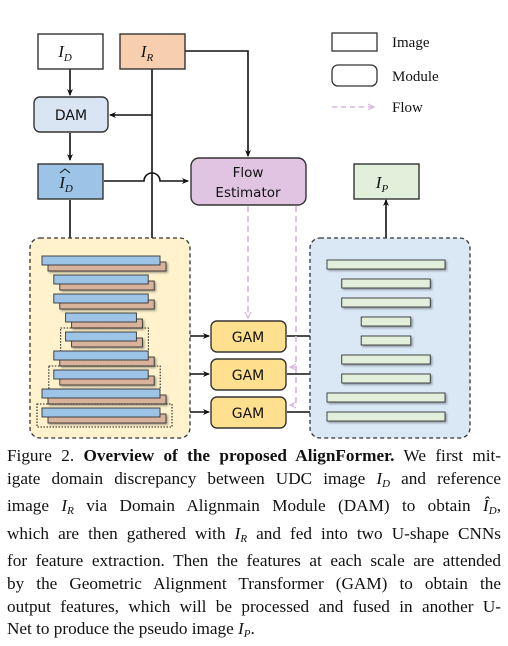 Image resolution: width=508 pixels, height=646 pixels. What do you see at coordinates (374, 533) in the screenshot?
I see `caption-text: and fed into two U-shape CNNs` at bounding box center [374, 533].